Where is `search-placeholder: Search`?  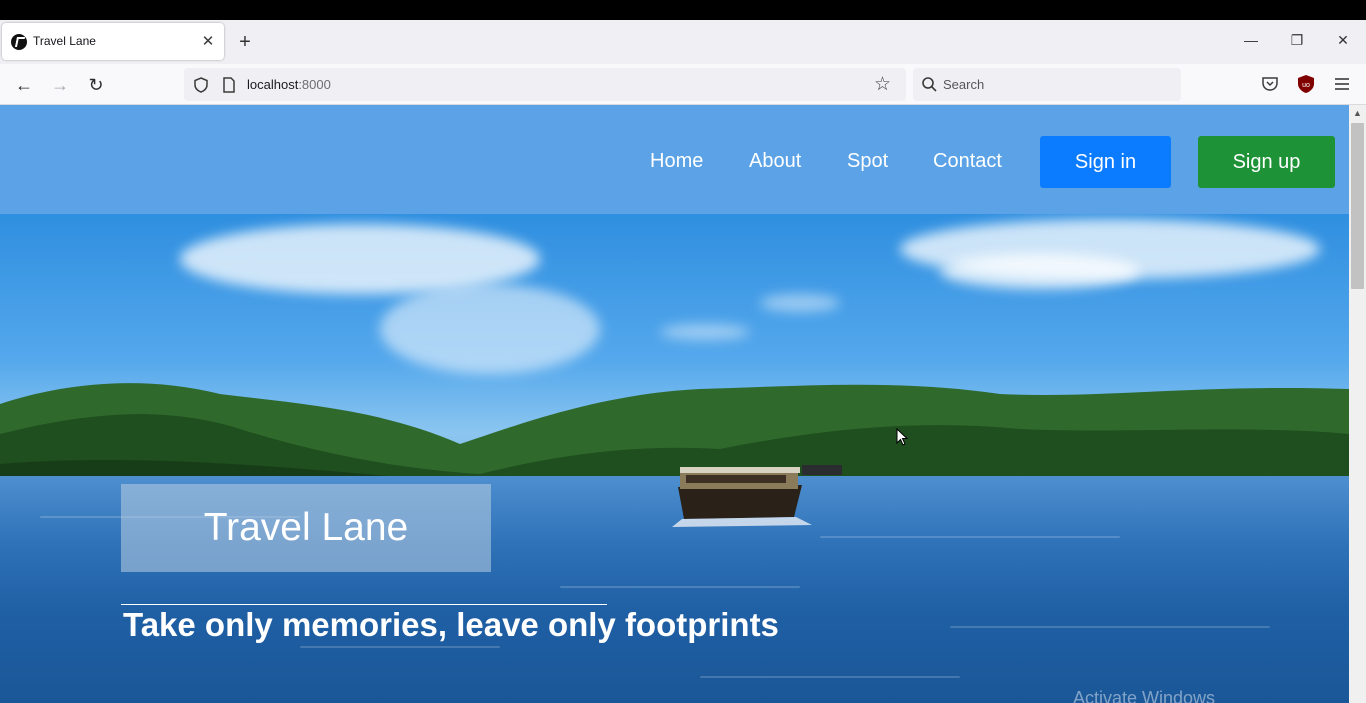
search-placeholder: Search is located at coordinates (964, 84).